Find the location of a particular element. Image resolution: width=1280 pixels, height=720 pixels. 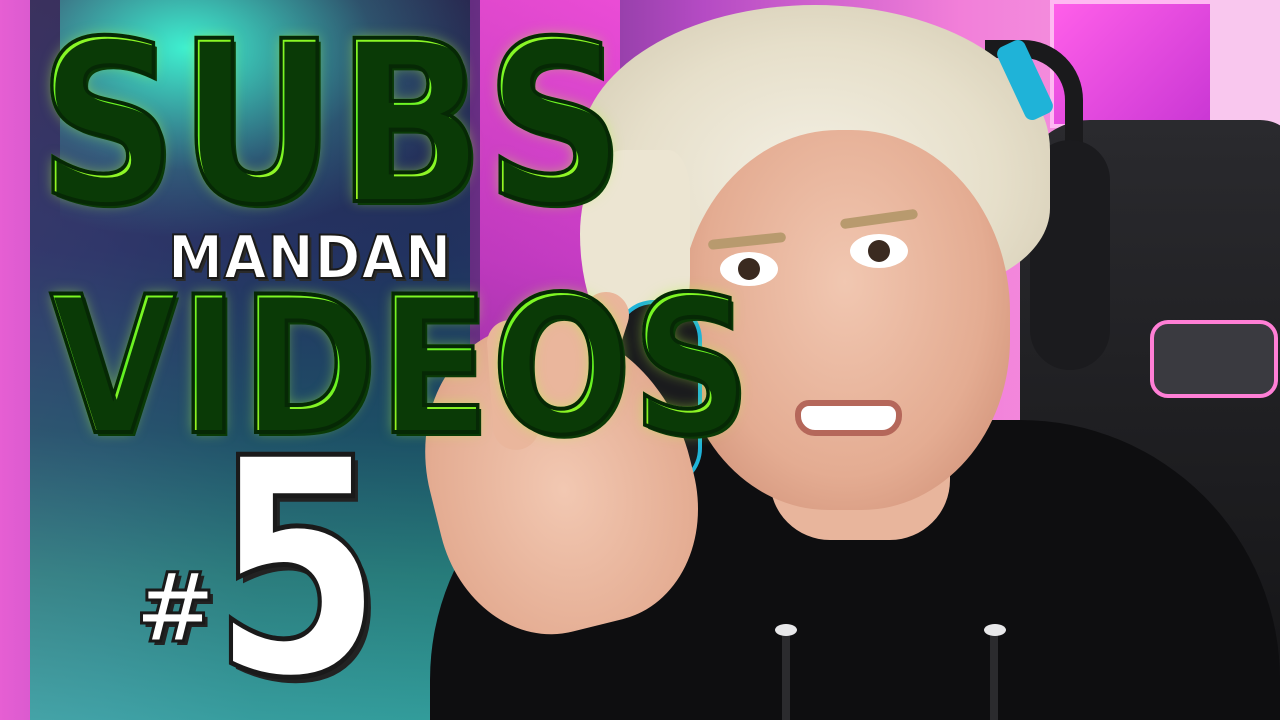

episode-hash-symbol: # is located at coordinates (174, 608).